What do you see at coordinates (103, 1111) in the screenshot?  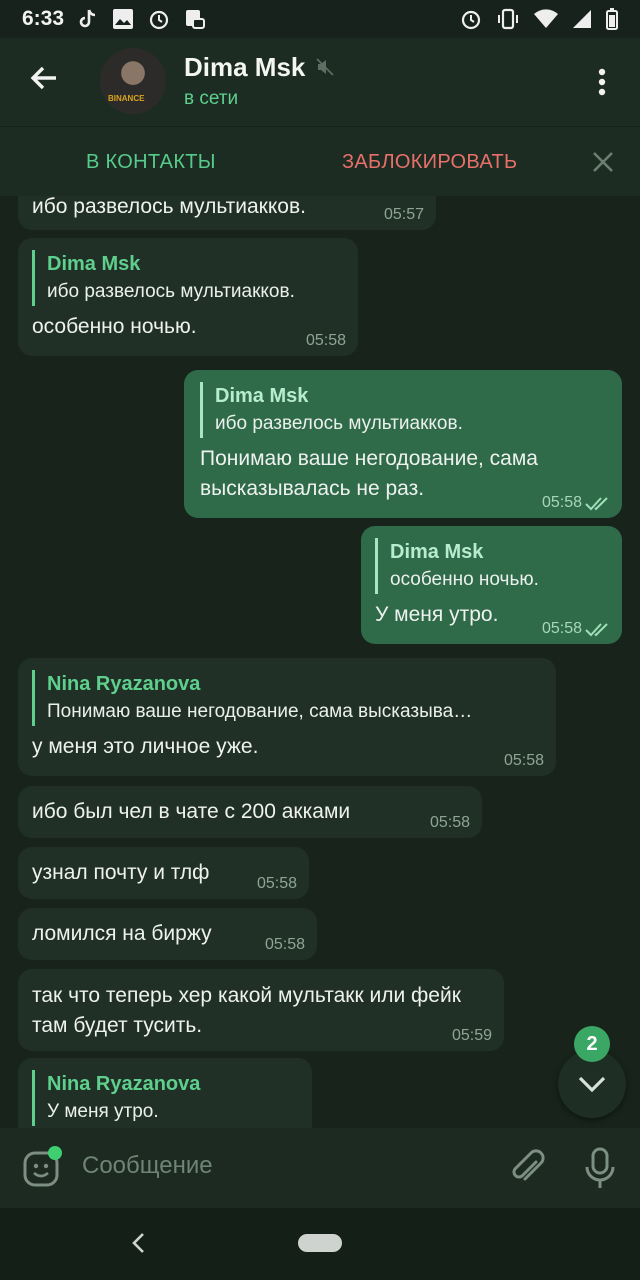 I see `reply-text: У меня утро.` at bounding box center [103, 1111].